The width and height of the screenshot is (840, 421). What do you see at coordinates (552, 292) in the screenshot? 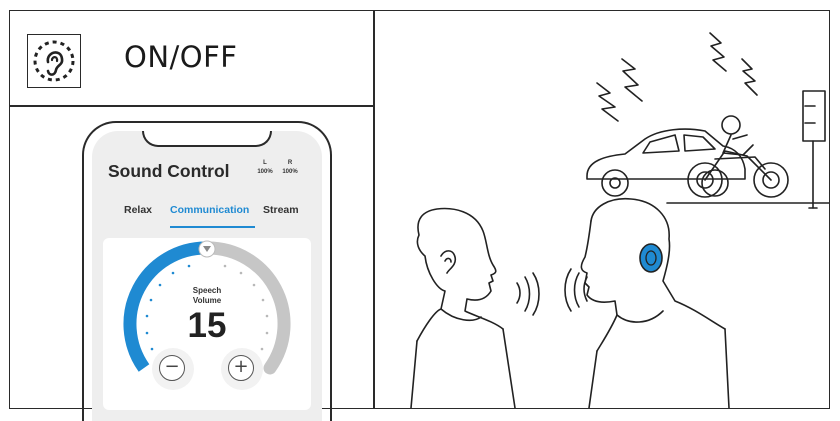
I see `sound-wave-icon` at bounding box center [552, 292].